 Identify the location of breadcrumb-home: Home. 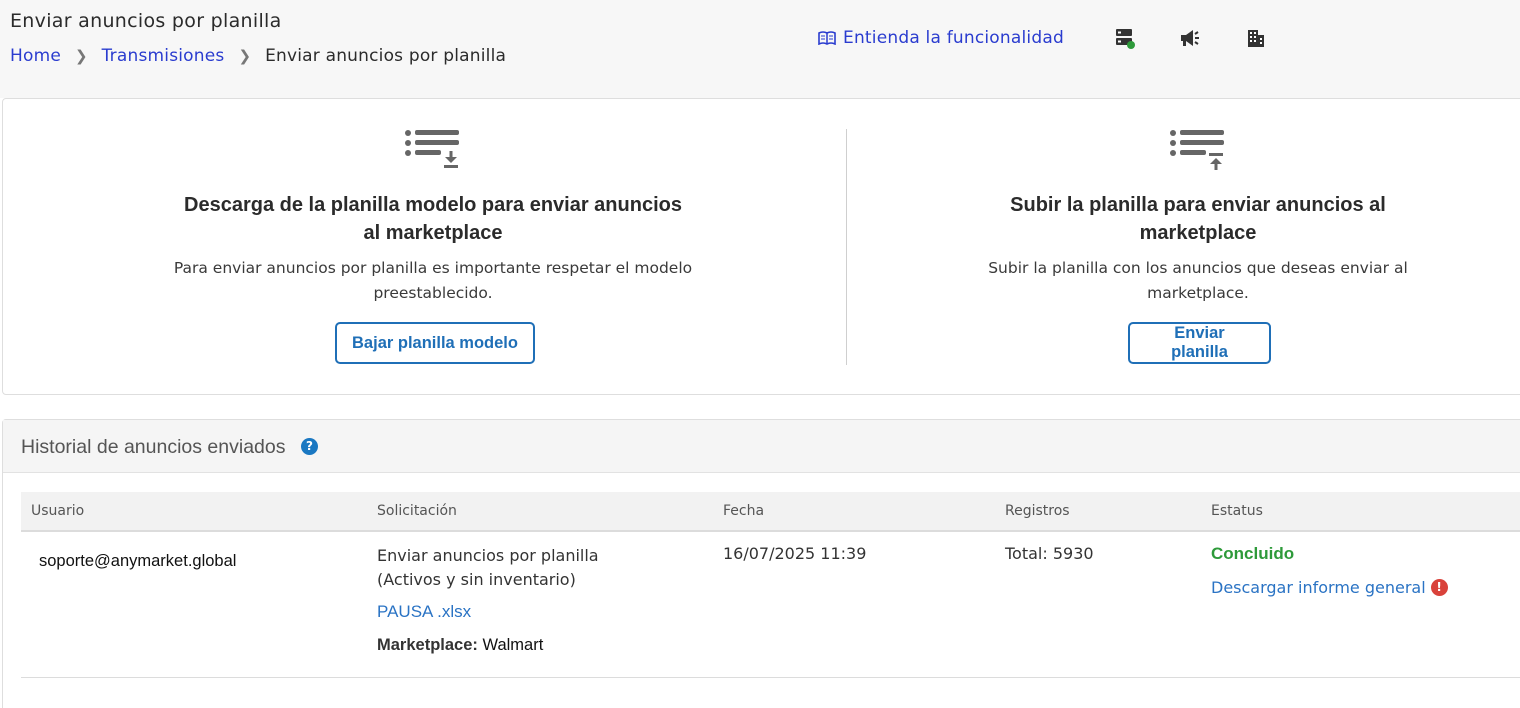
(35, 56).